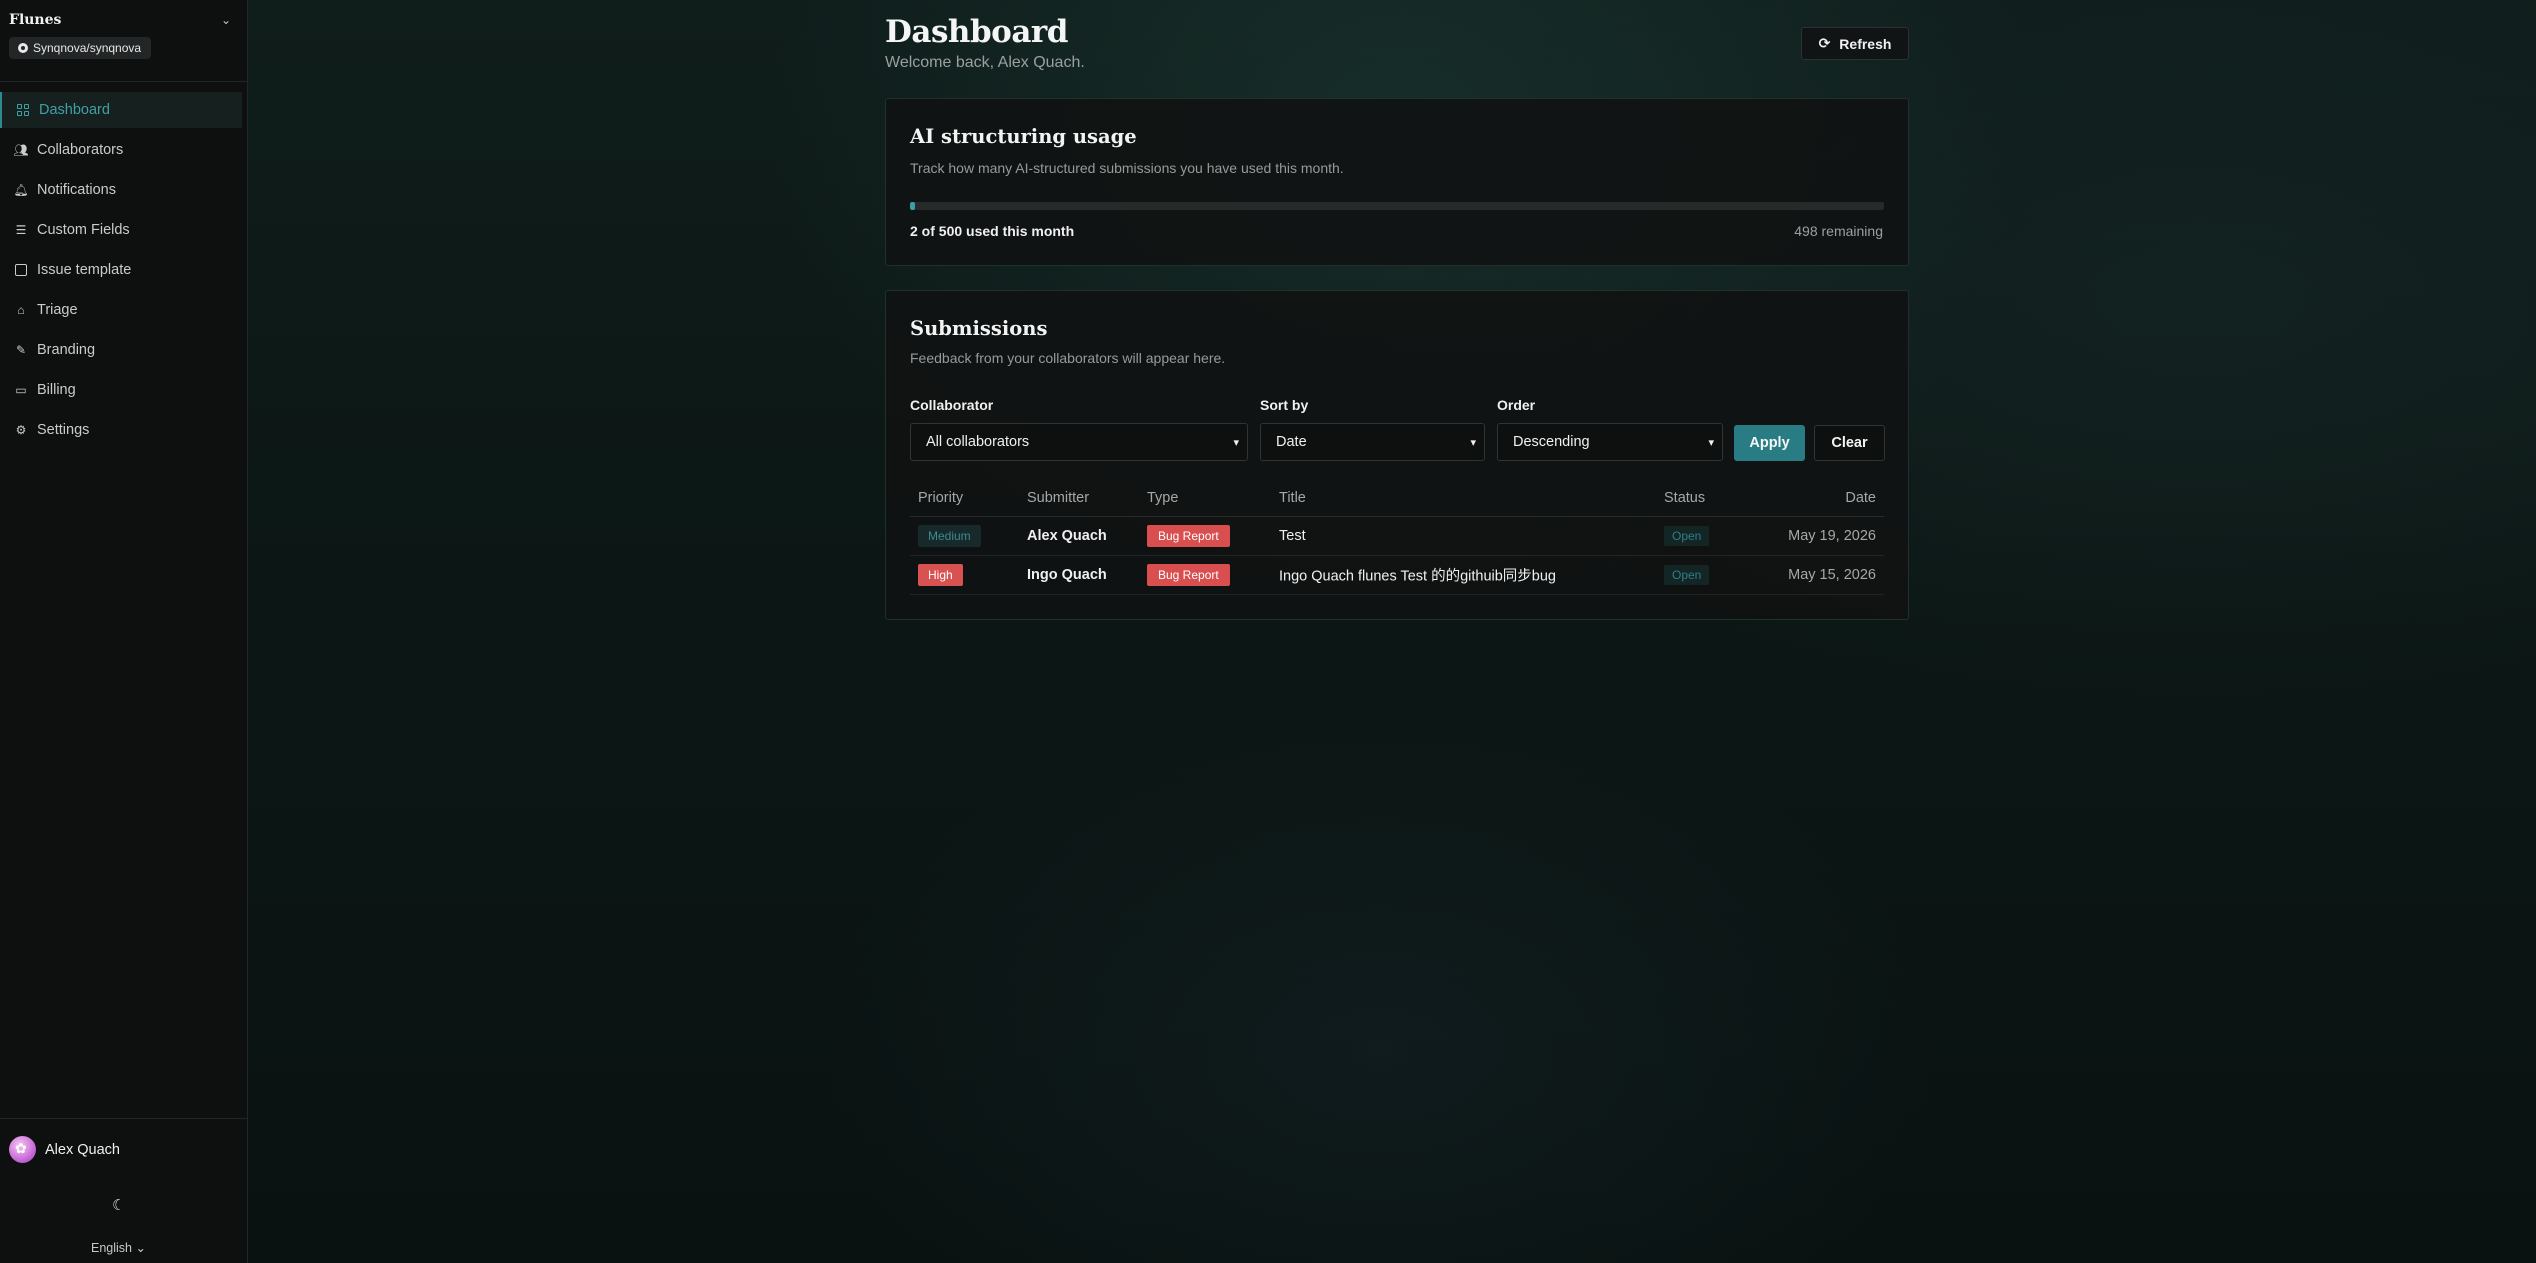 The image size is (2536, 1263). Describe the element at coordinates (121, 110) in the screenshot. I see `sidebar-item-dashboard: Dashboard` at that location.